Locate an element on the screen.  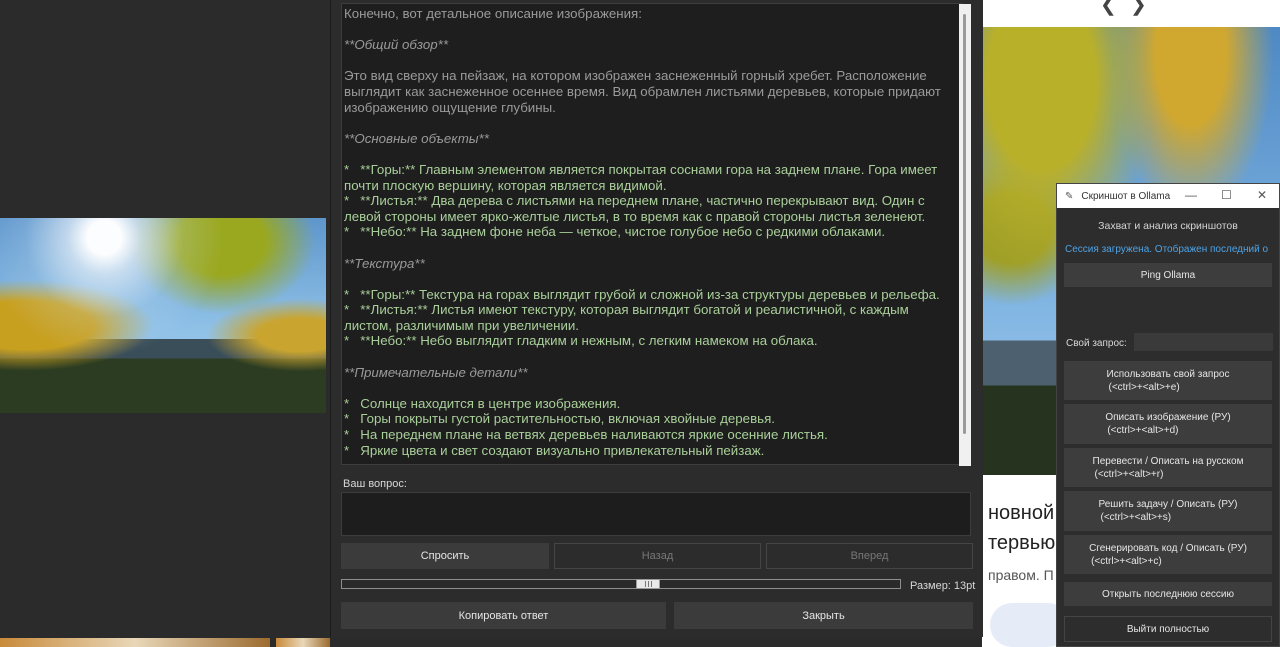
quit-button: Выйти полностью is located at coordinates (1168, 629).